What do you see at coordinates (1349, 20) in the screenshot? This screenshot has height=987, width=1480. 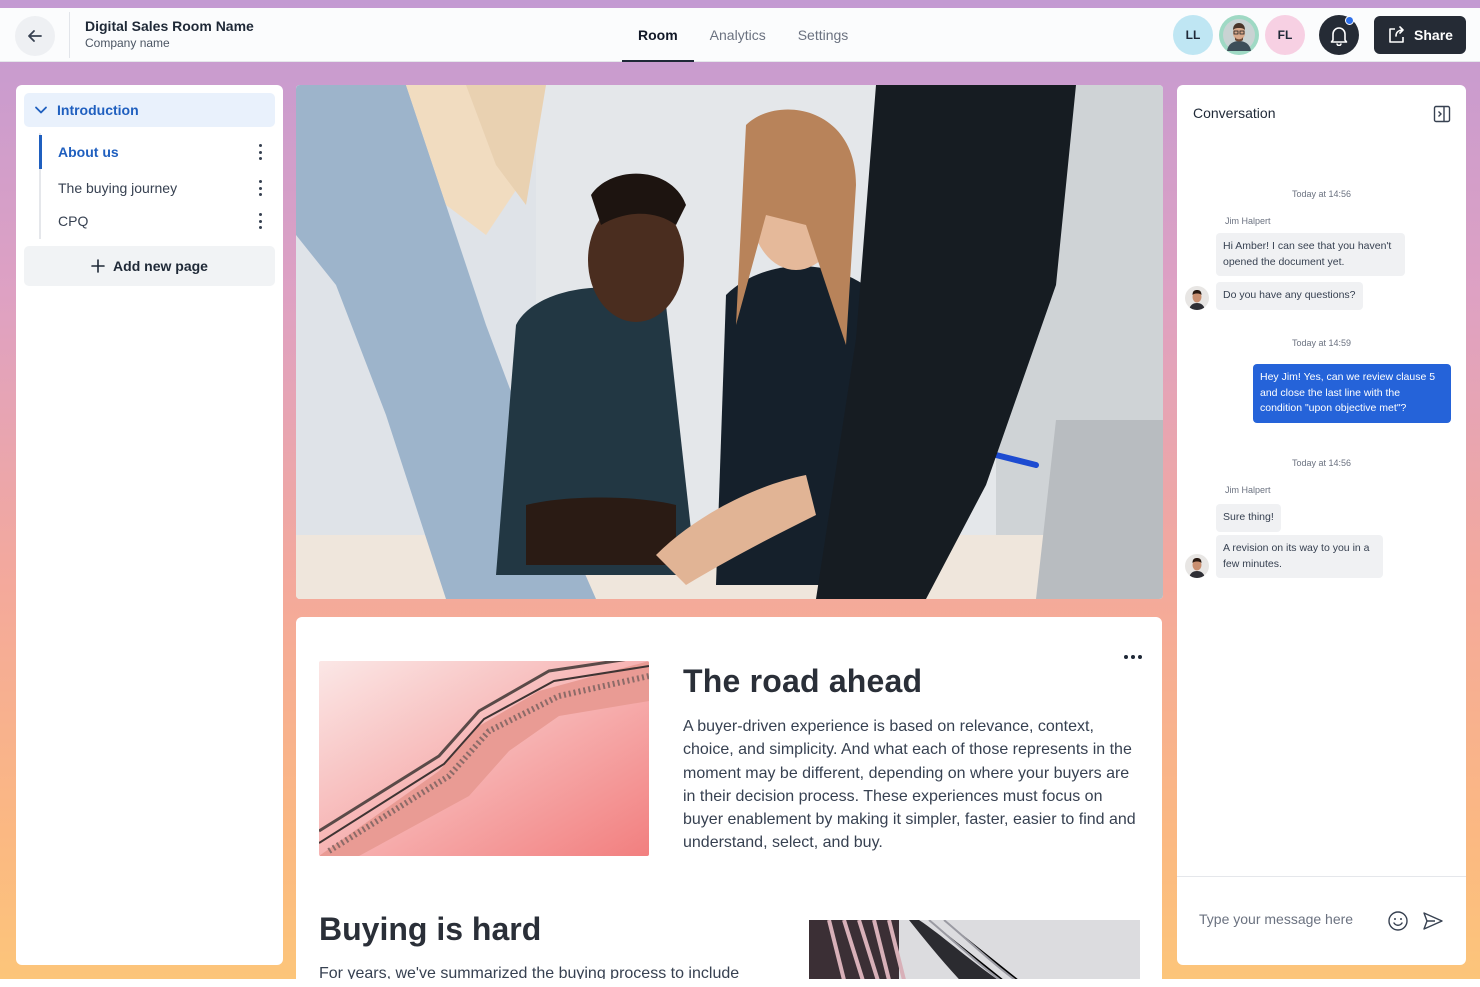 I see `notification-dot` at bounding box center [1349, 20].